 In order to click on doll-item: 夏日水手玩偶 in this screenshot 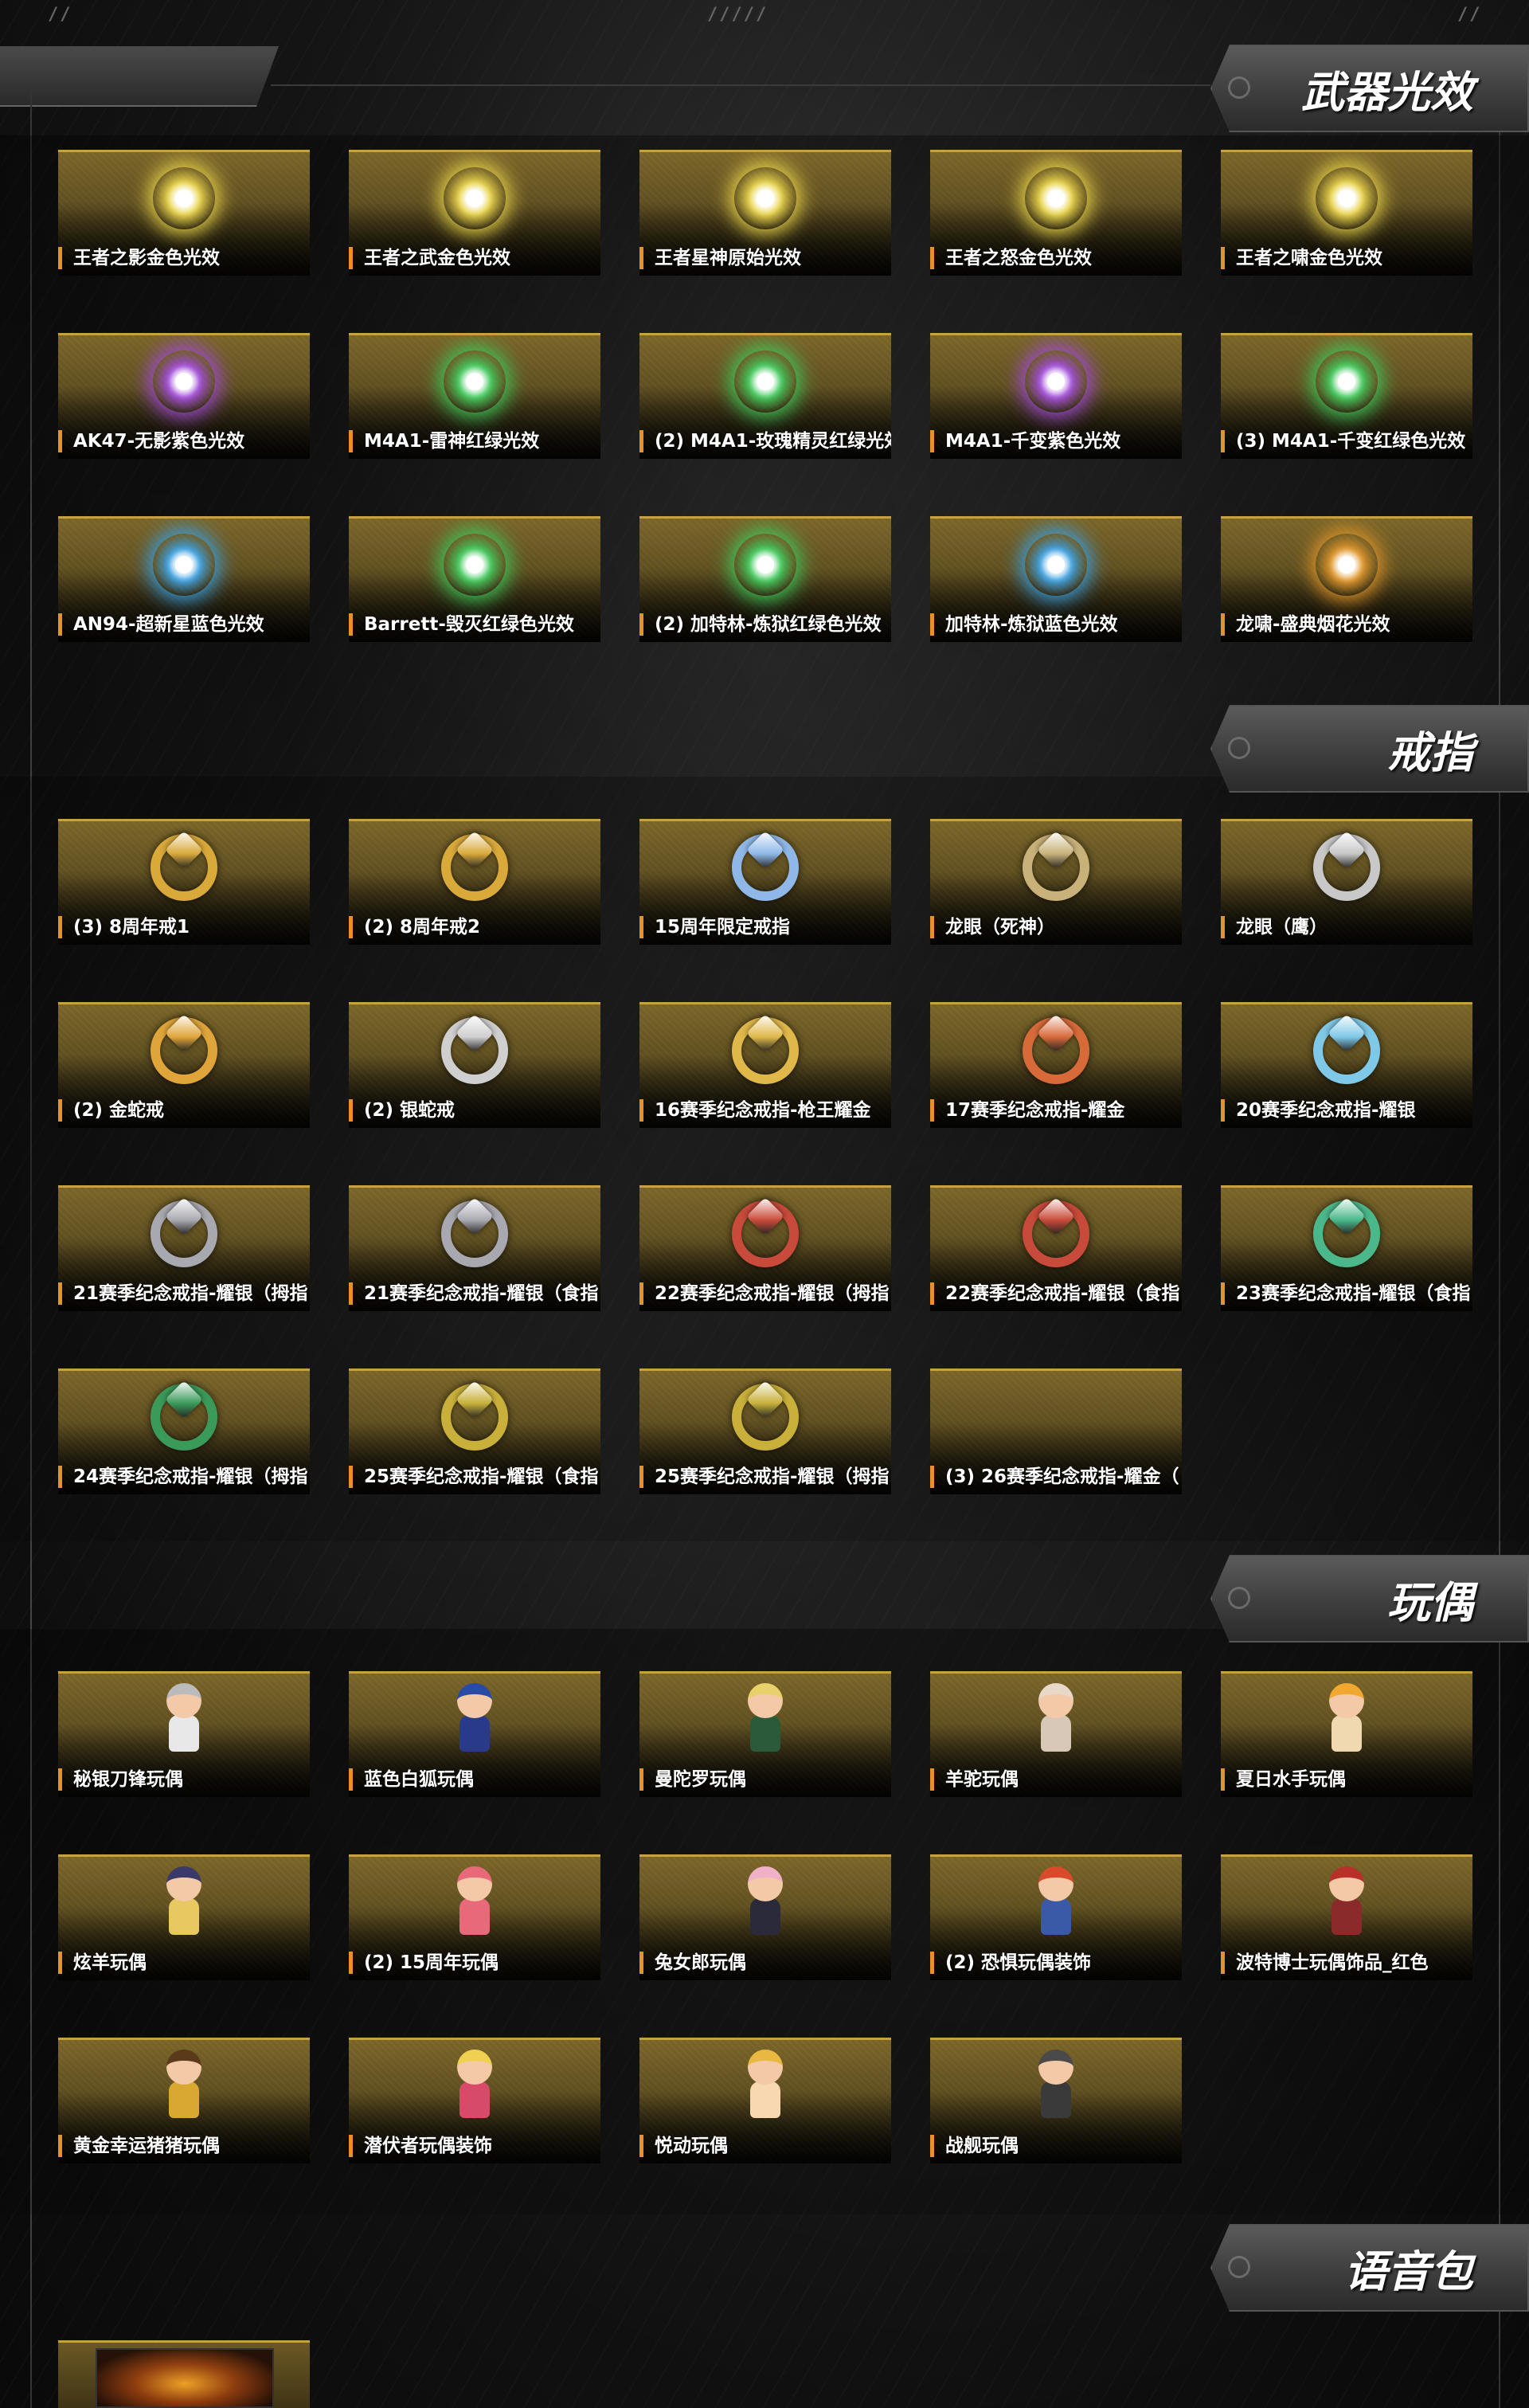, I will do `click(1346, 1734)`.